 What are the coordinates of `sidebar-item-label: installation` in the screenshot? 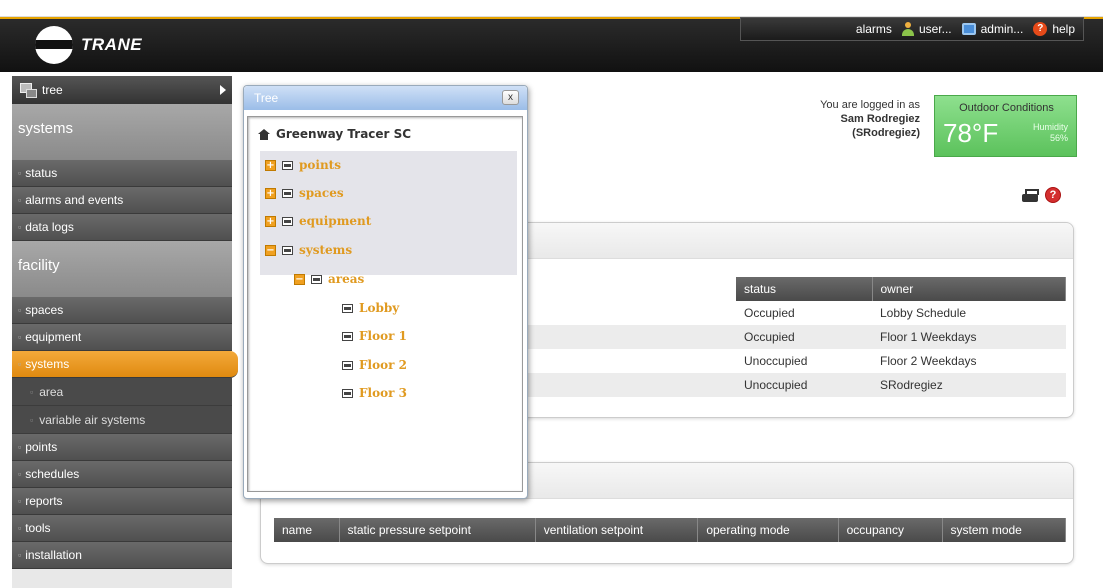 It's located at (53, 555).